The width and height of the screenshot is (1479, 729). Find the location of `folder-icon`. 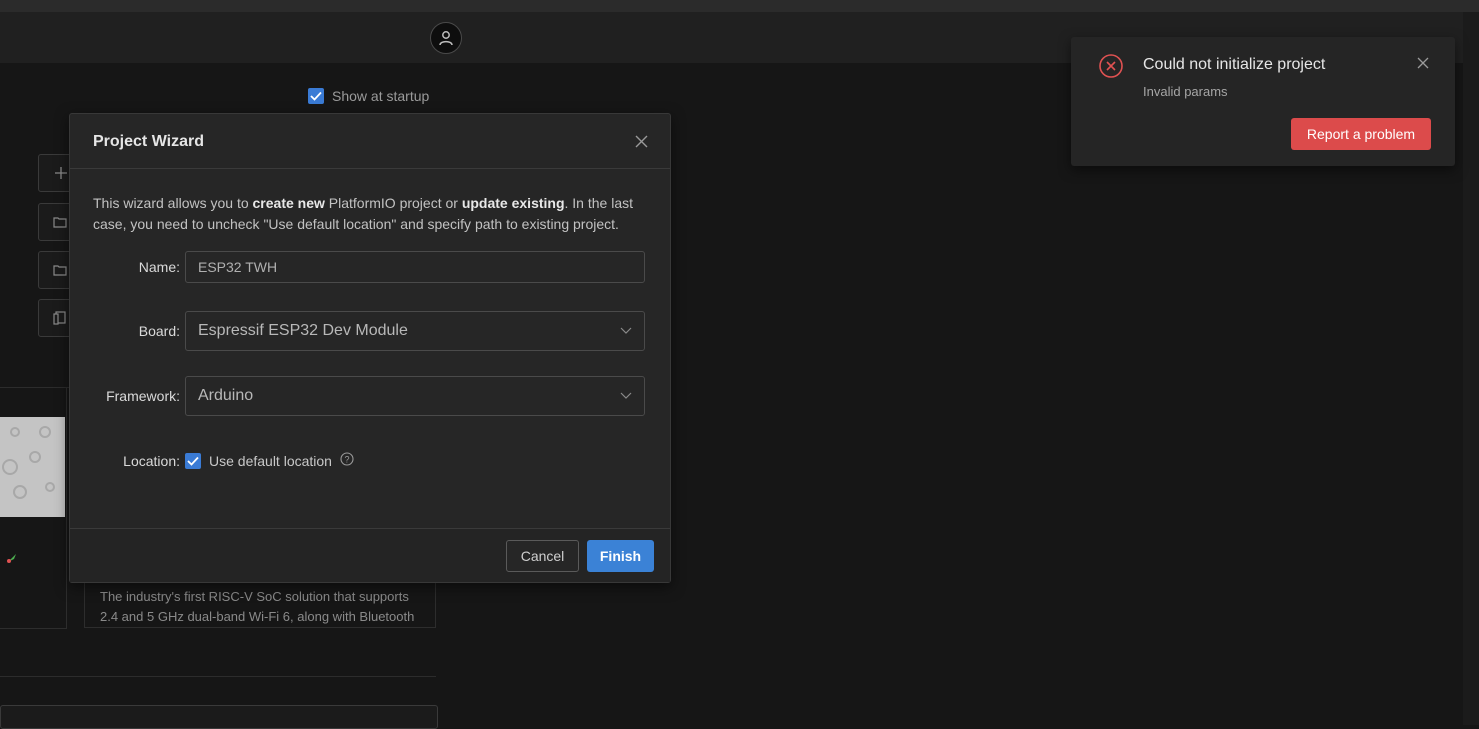

folder-icon is located at coordinates (60, 270).